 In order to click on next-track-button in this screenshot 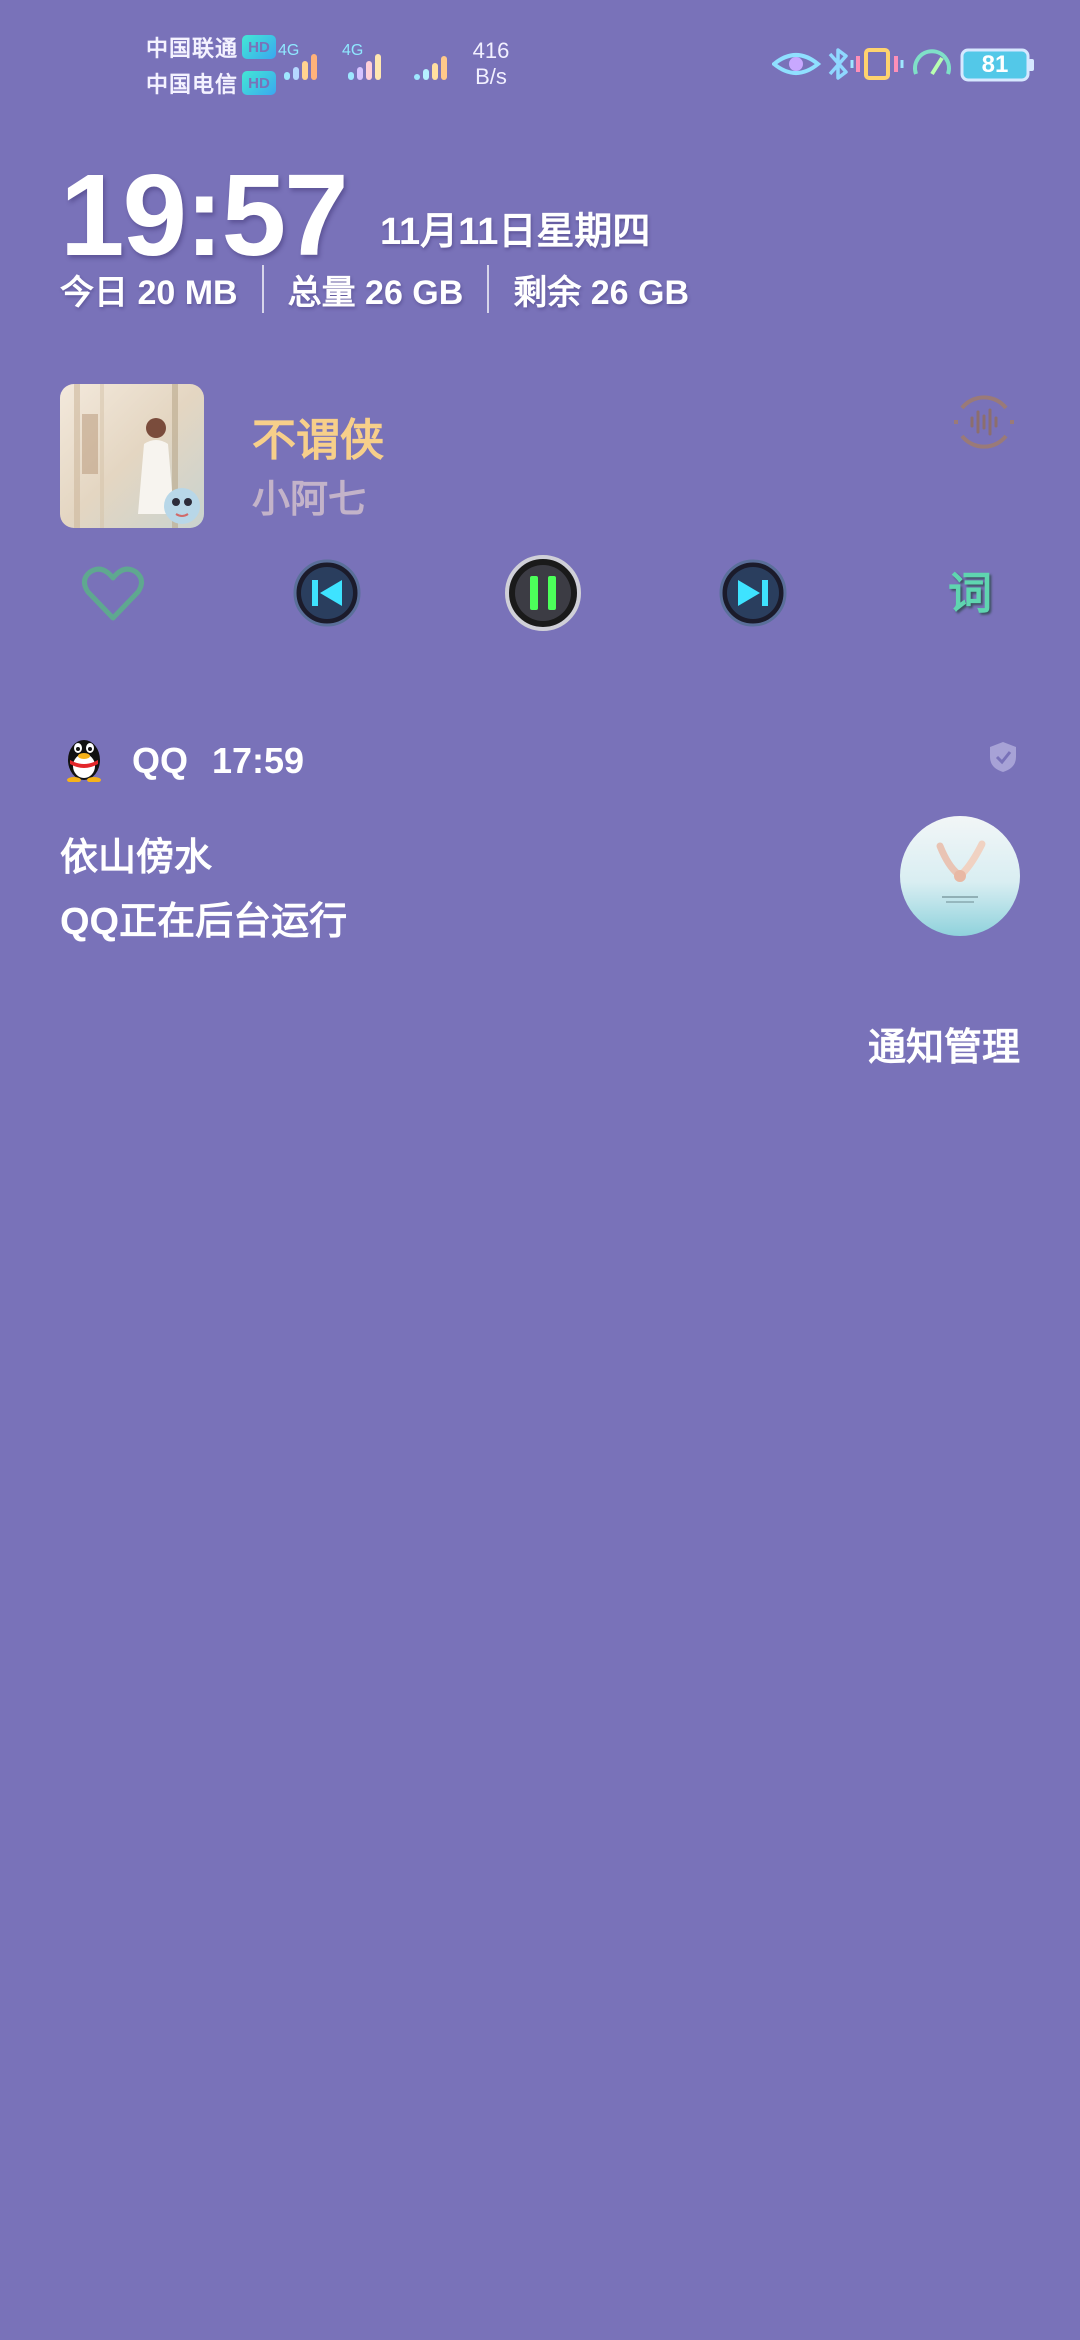, I will do `click(753, 593)`.